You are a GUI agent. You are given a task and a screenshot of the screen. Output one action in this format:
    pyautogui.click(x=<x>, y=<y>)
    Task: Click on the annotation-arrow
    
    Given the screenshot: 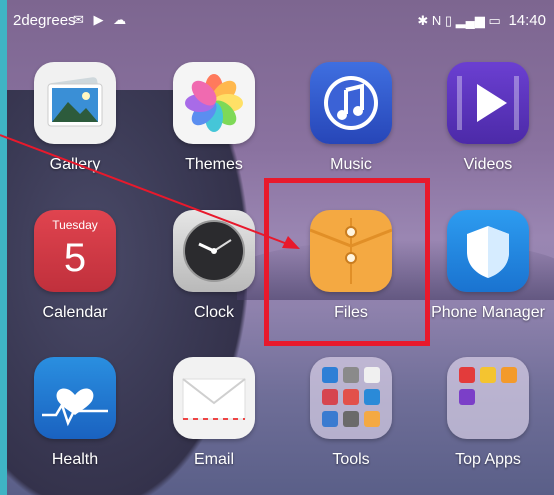 What is the action you would take?
    pyautogui.click(x=150, y=191)
    